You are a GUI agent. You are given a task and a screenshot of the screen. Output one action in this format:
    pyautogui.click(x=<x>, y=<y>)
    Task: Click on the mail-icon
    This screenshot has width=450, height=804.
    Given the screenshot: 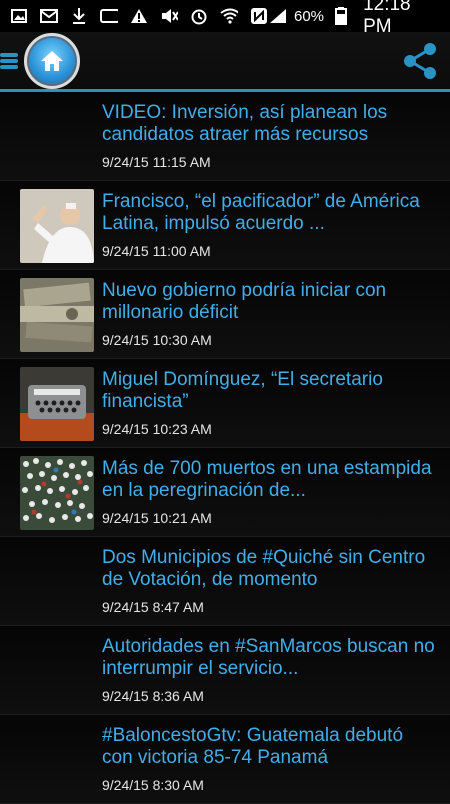 What is the action you would take?
    pyautogui.click(x=49, y=16)
    